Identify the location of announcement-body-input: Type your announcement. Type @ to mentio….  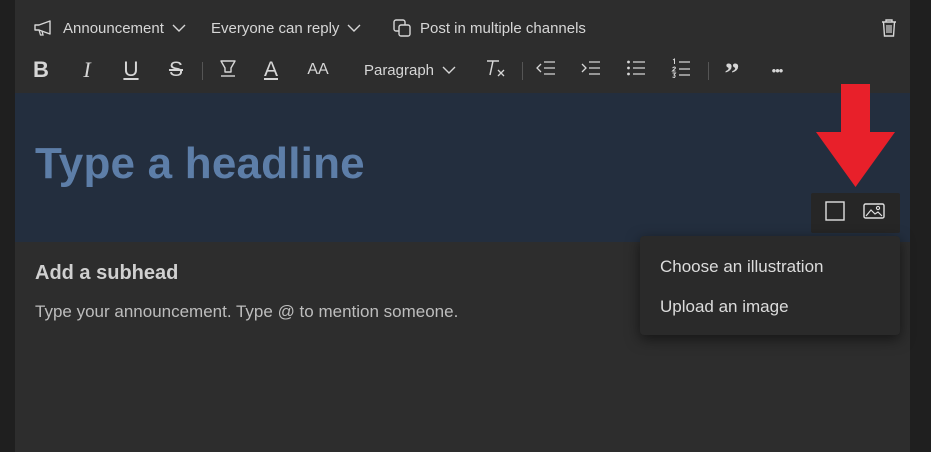
(246, 312).